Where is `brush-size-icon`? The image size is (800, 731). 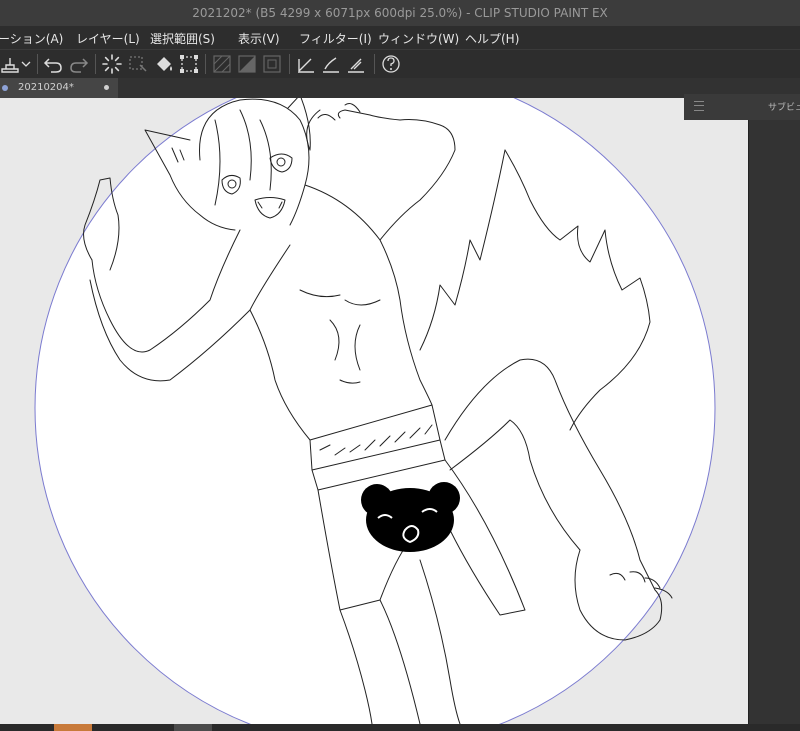 brush-size-icon is located at coordinates (331, 64).